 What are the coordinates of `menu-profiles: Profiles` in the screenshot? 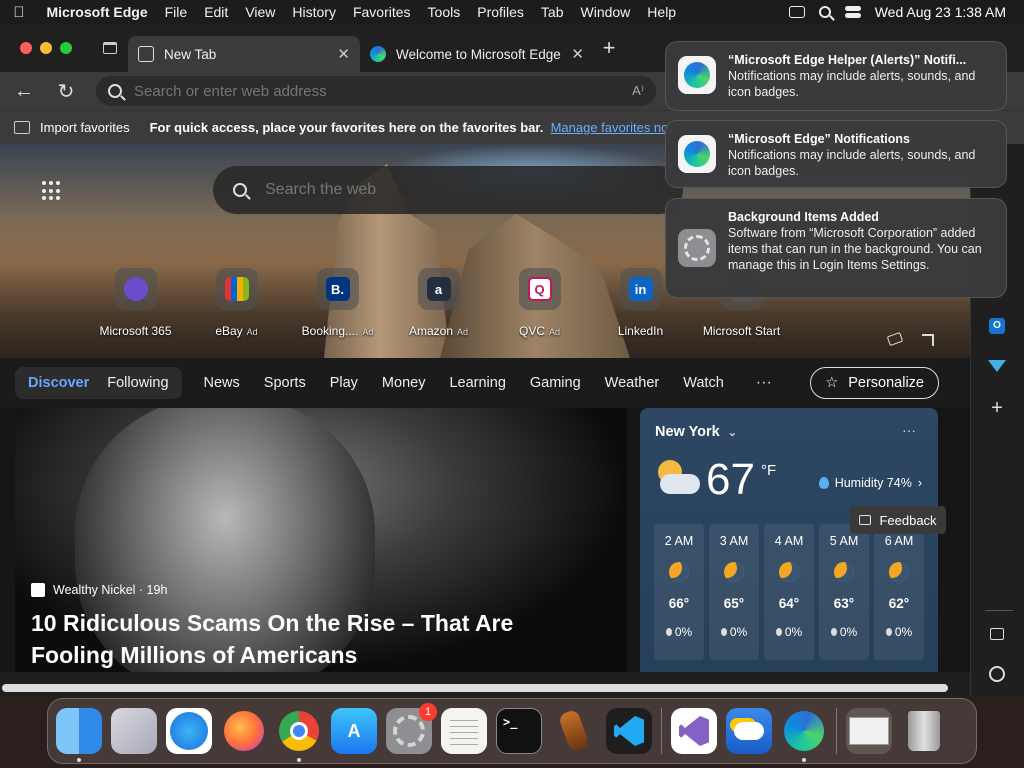 It's located at (501, 12).